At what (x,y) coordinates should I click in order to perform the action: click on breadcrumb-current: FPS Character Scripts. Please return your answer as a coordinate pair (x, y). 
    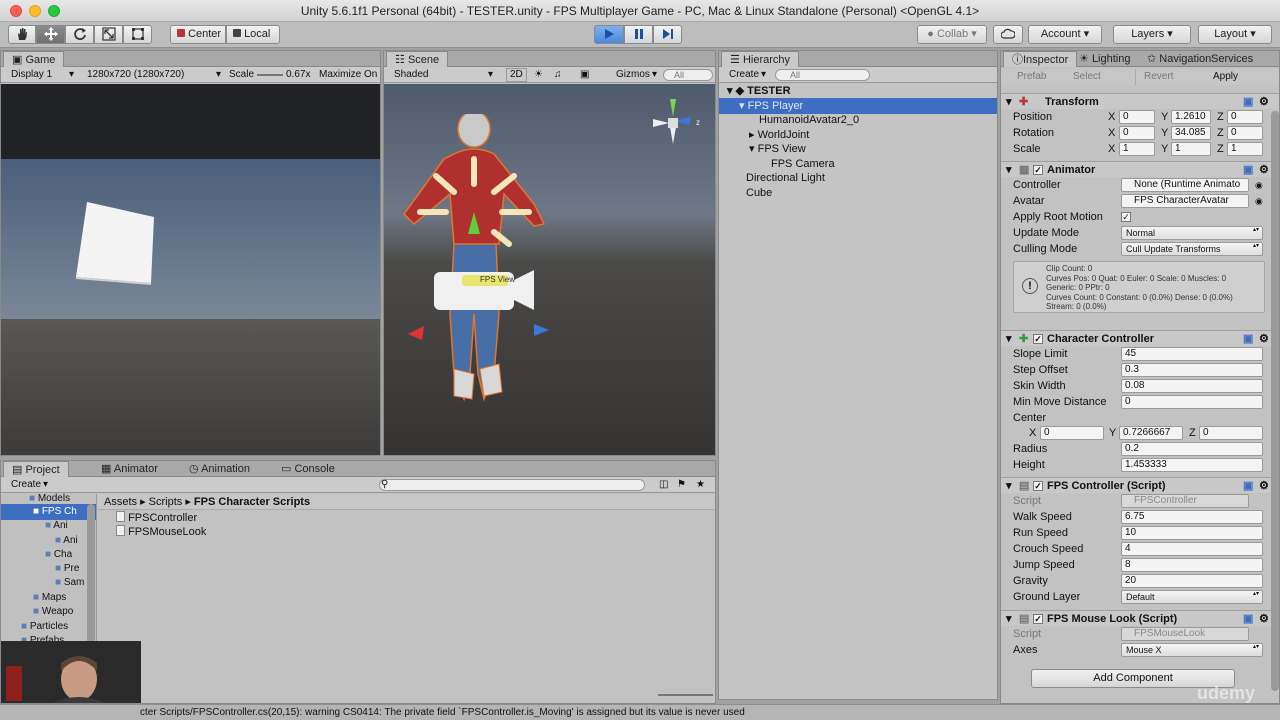
    Looking at the image, I should click on (252, 502).